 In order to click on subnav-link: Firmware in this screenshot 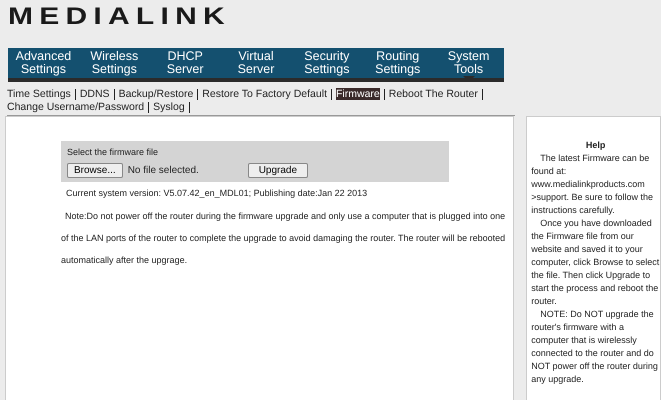, I will do `click(358, 94)`.